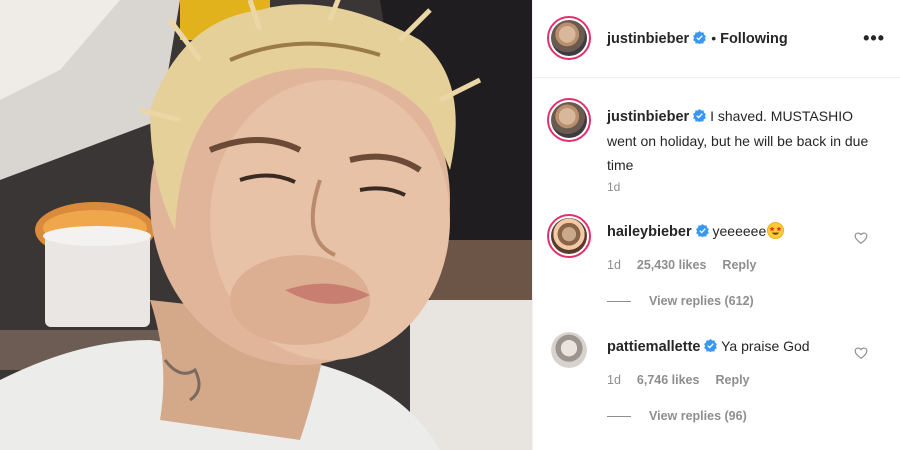 Image resolution: width=900 pixels, height=450 pixels. I want to click on view-replies-label: View replies (96), so click(698, 416).